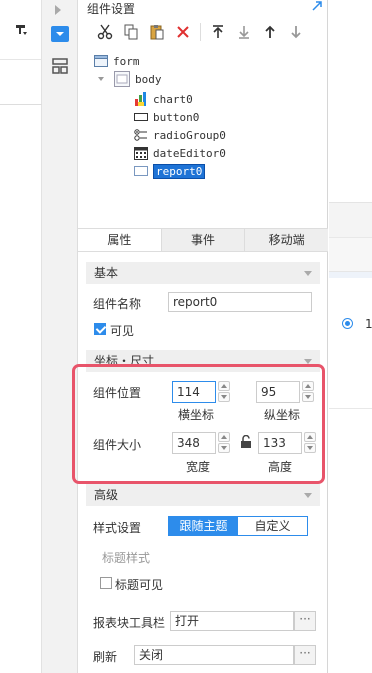 This screenshot has width=372, height=673. I want to click on form-icon, so click(101, 61).